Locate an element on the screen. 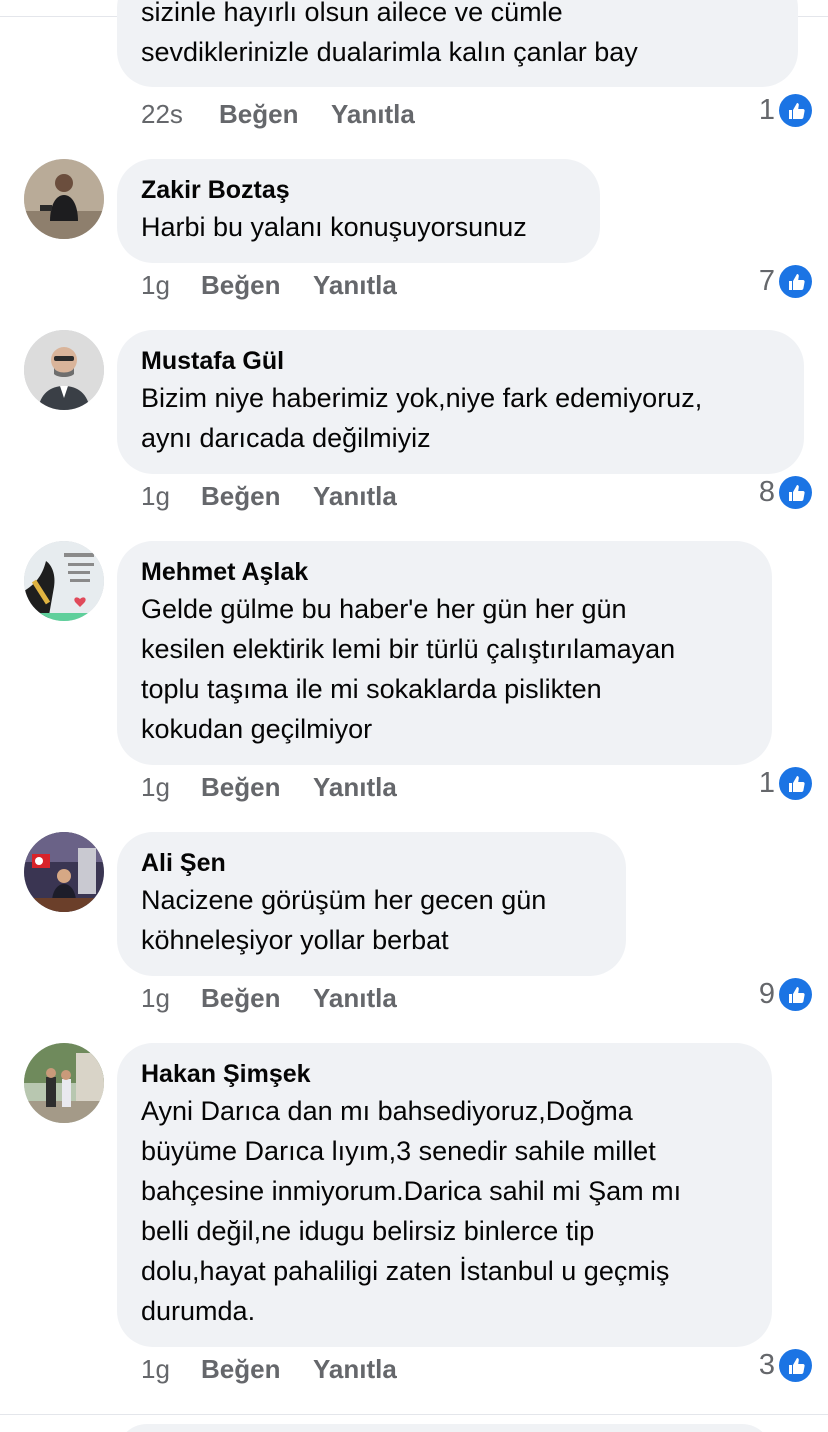 This screenshot has width=828, height=1432. bottom-divider is located at coordinates (414, 1414).